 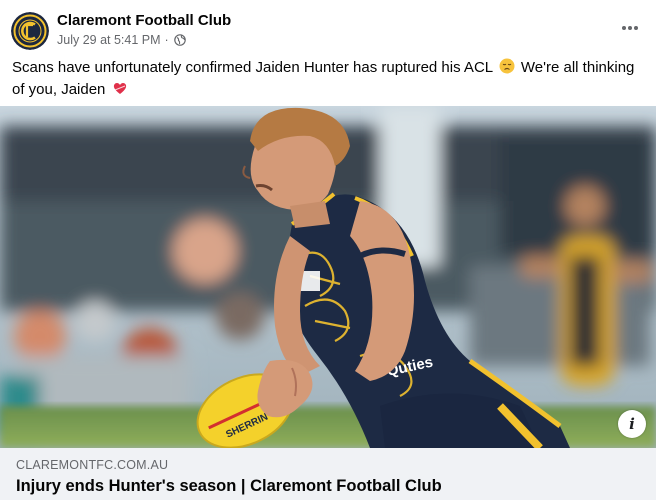 I want to click on more-options-icon, so click(x=630, y=28).